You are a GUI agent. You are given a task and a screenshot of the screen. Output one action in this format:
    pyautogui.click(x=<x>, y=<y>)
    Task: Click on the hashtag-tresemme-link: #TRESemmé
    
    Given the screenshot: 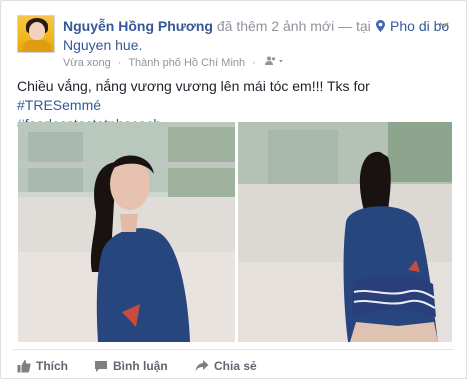 What is the action you would take?
    pyautogui.click(x=59, y=105)
    